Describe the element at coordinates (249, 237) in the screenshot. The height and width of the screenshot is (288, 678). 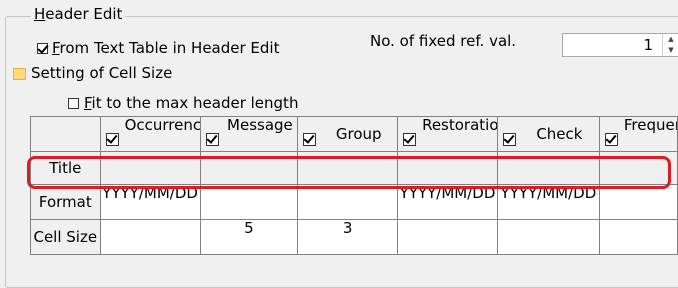
I see `grid-cell: 5` at that location.